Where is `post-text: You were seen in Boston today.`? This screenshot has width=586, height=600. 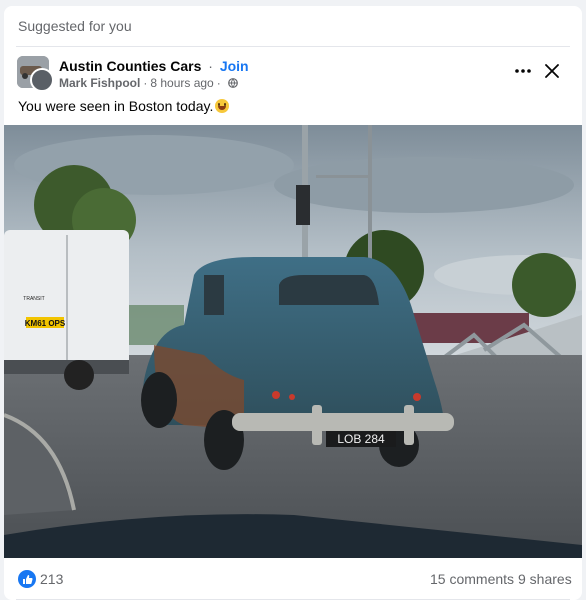
post-text: You were seen in Boston today. is located at coordinates (124, 106).